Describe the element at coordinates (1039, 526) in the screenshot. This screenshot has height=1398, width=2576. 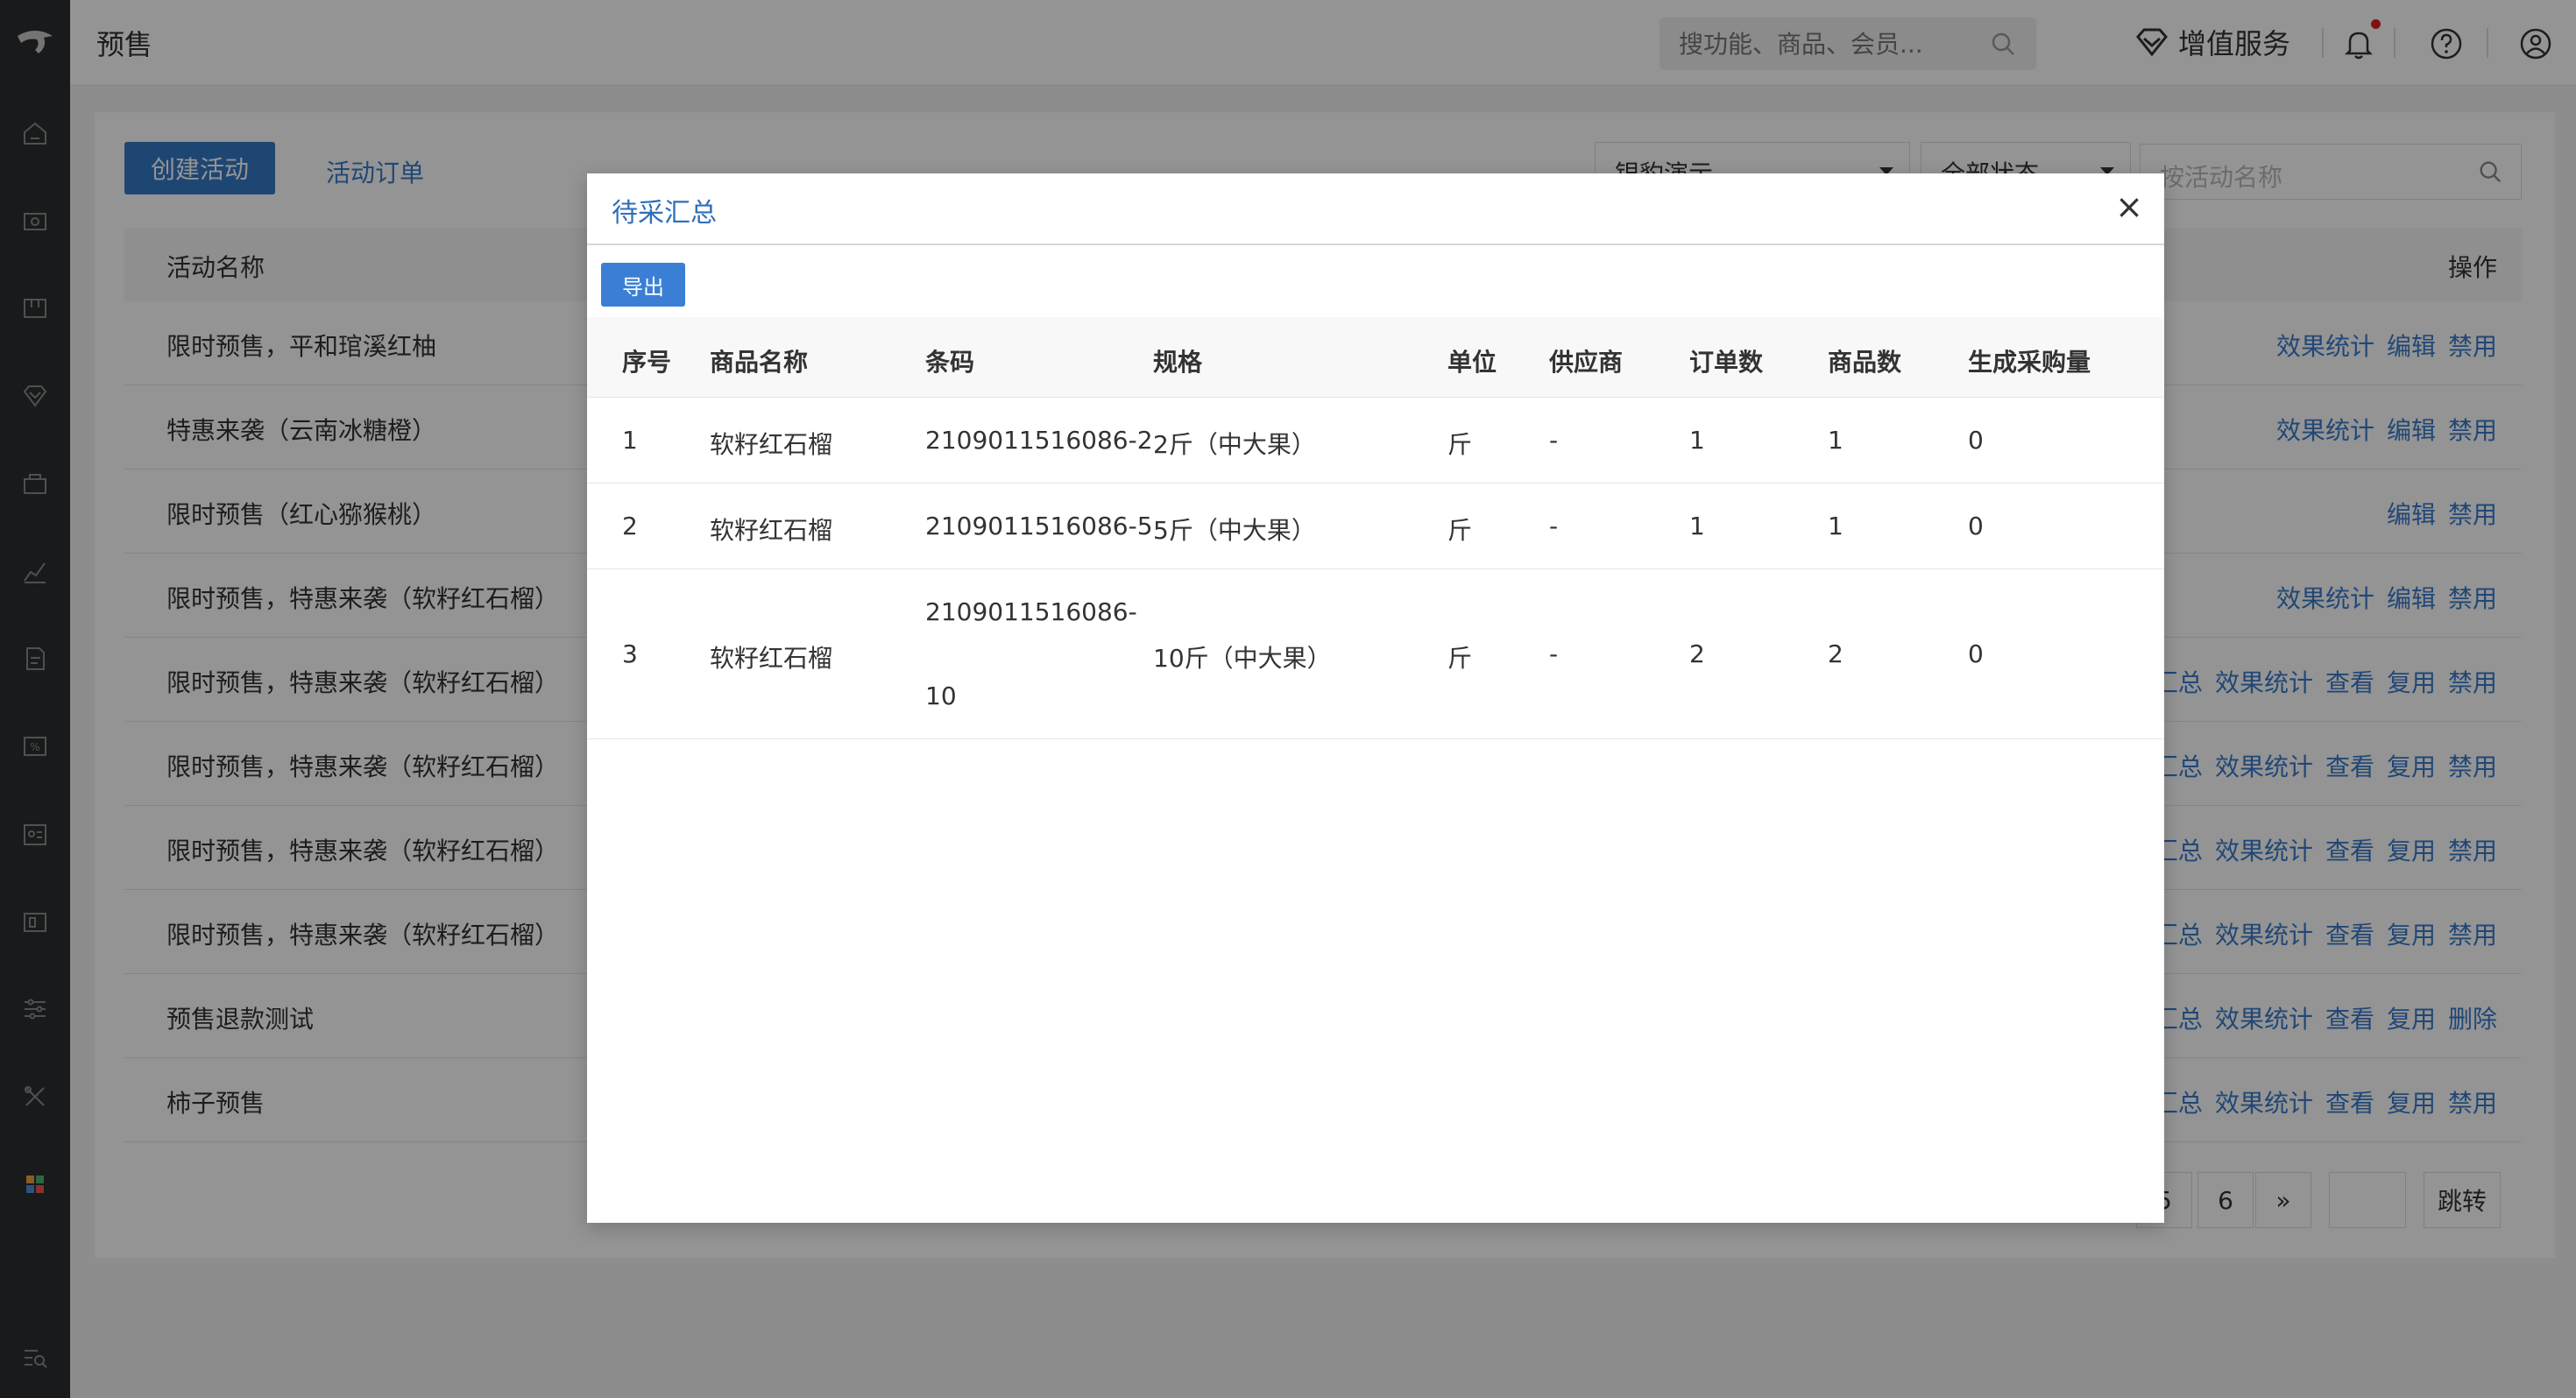
I see `cell-barcode: 2109011516086-5` at that location.